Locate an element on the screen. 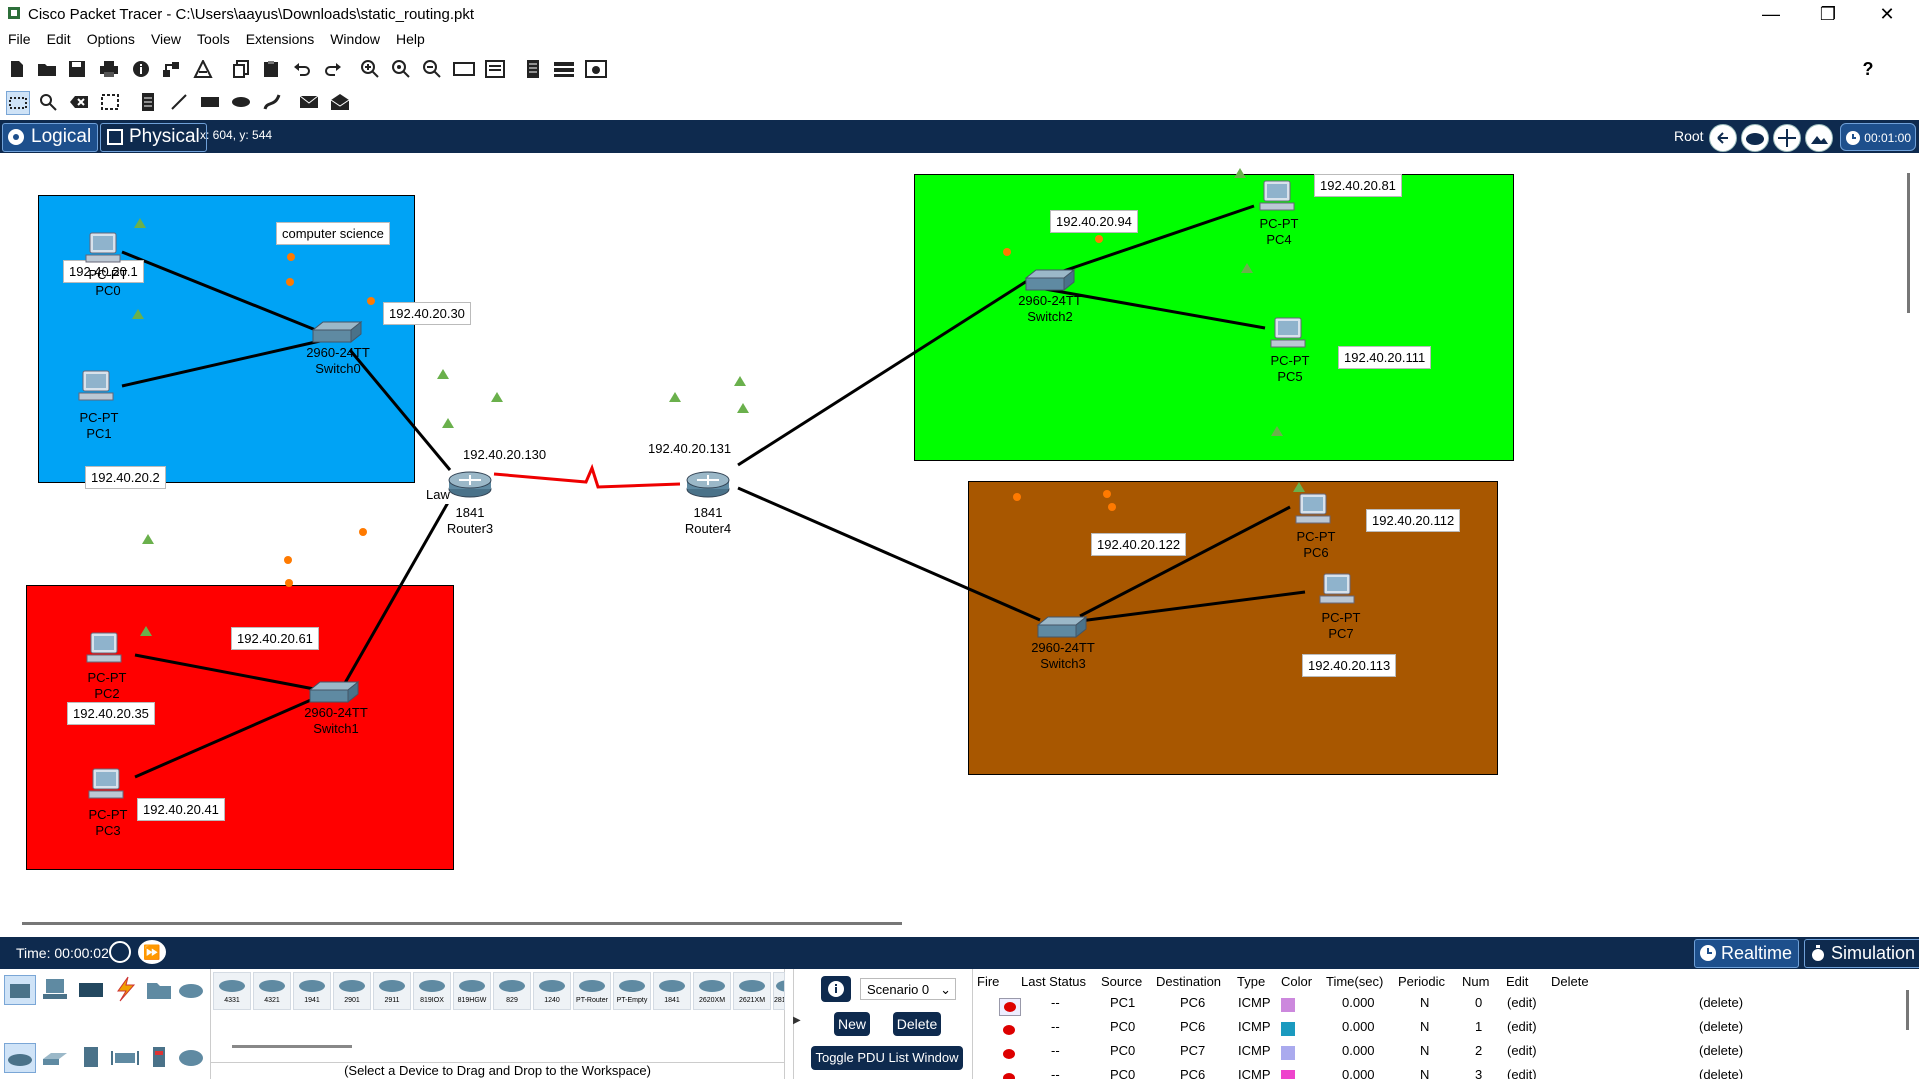  zoom-out-icon is located at coordinates (432, 69).